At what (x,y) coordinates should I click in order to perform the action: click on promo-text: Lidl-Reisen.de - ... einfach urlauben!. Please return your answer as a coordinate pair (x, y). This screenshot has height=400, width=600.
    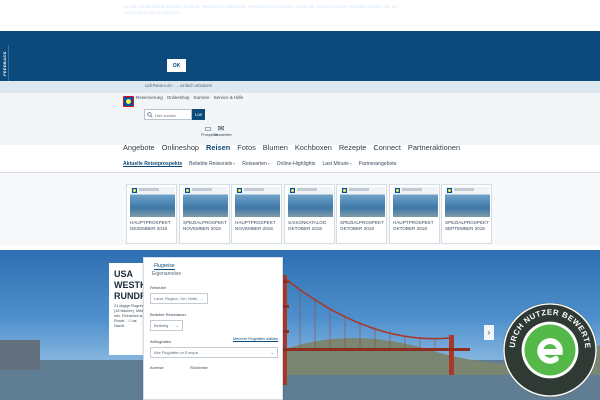
    Looking at the image, I should click on (180, 85).